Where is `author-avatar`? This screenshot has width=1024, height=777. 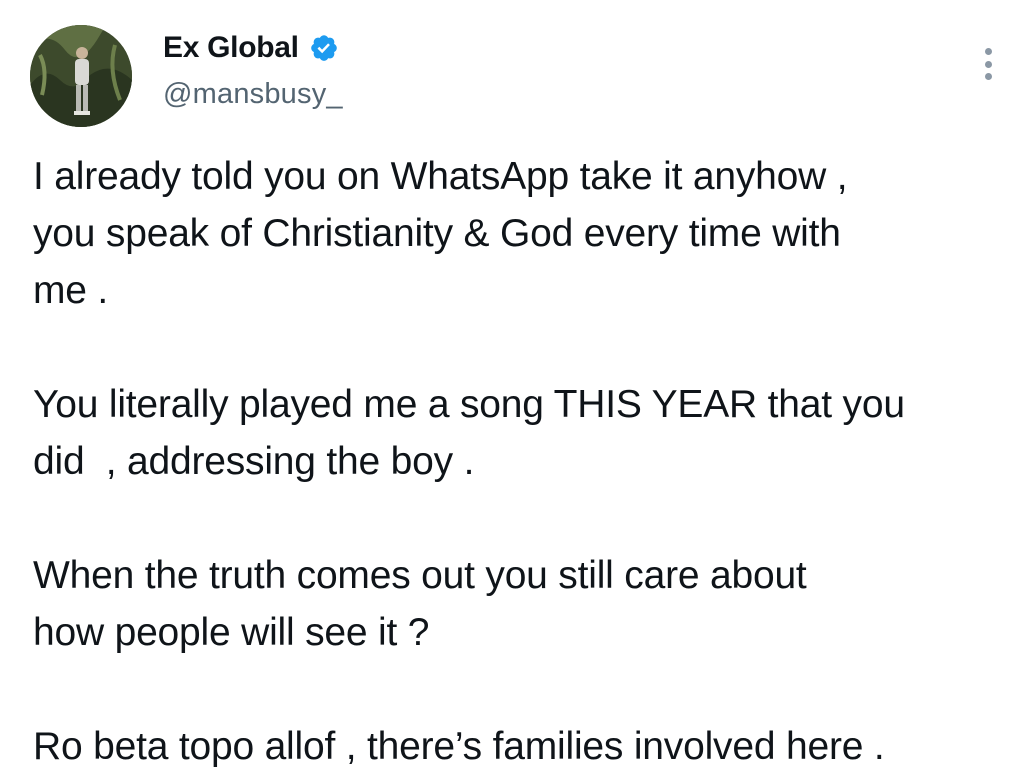 author-avatar is located at coordinates (81, 76).